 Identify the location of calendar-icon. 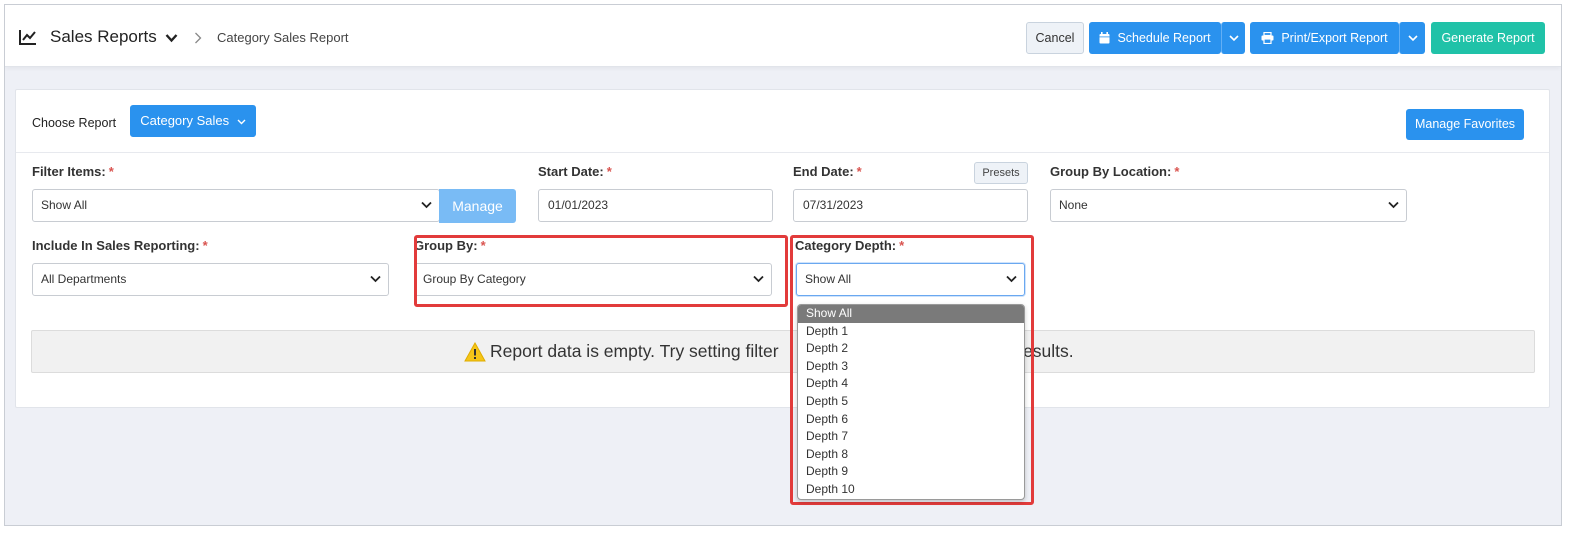
(1104, 37).